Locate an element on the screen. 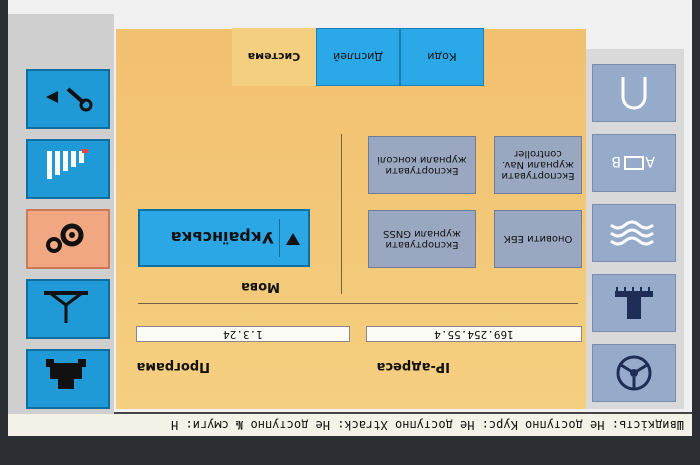 The height and width of the screenshot is (465, 700). svg-text: A is located at coordinates (650, 161).